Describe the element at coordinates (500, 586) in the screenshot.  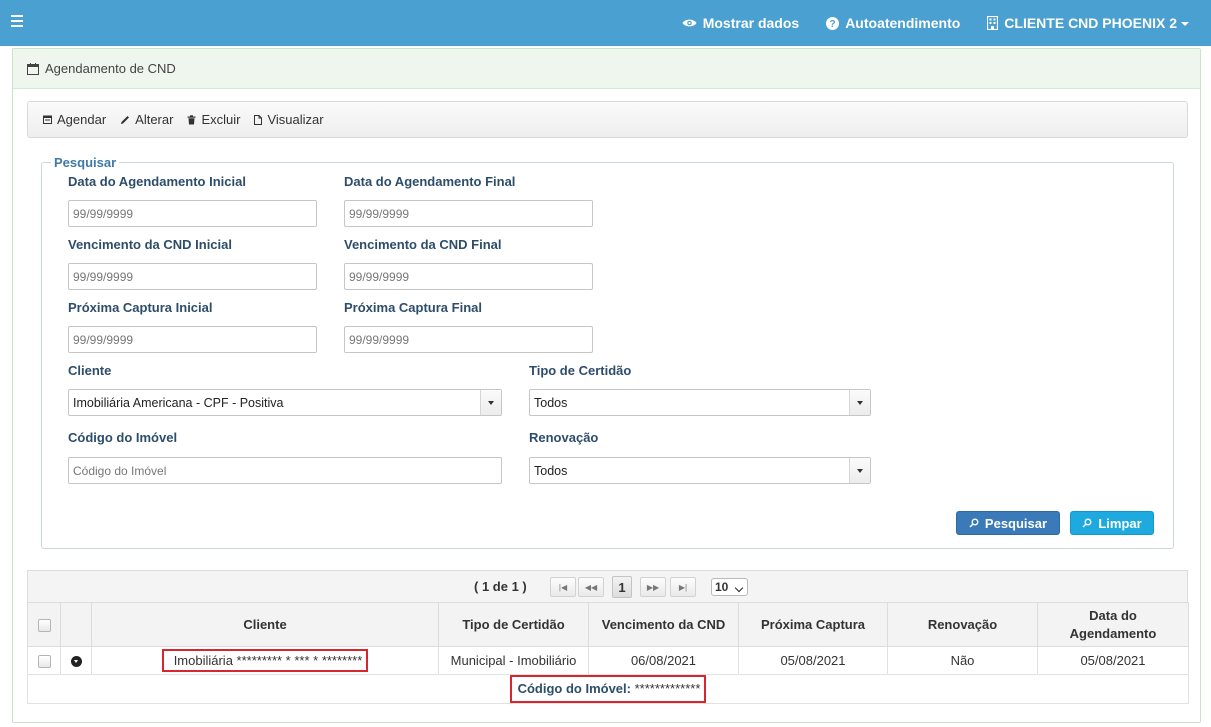
I see `page-info: ( 1 de 1 )` at that location.